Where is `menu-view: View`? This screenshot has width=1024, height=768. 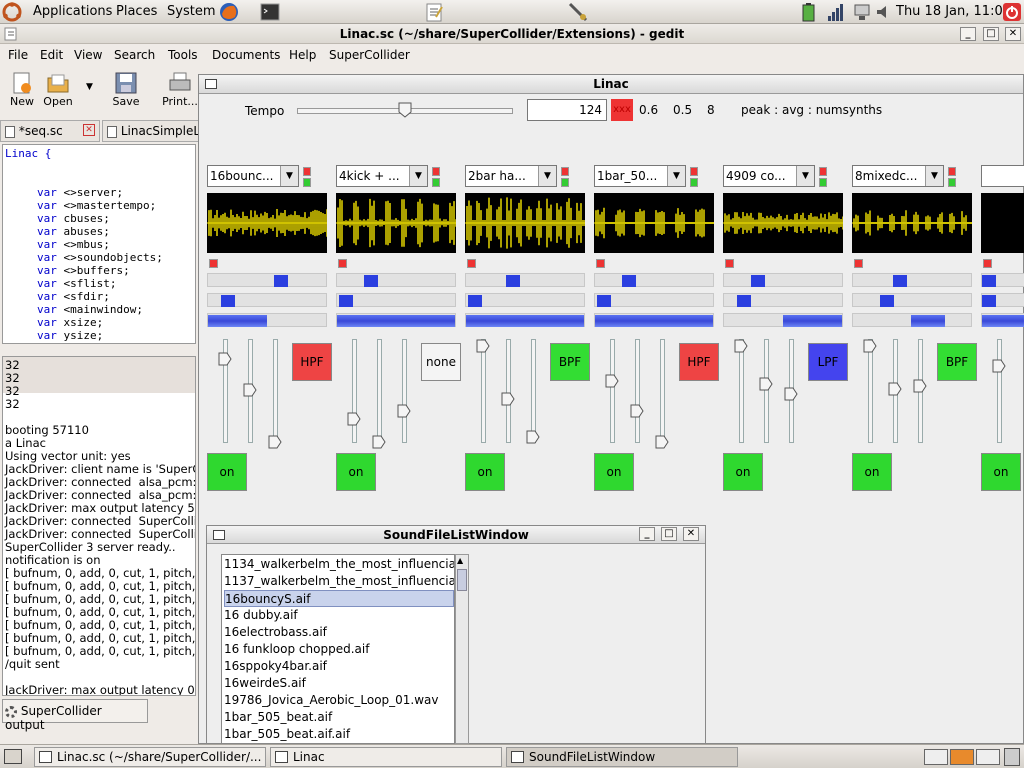
menu-view: View is located at coordinates (88, 55).